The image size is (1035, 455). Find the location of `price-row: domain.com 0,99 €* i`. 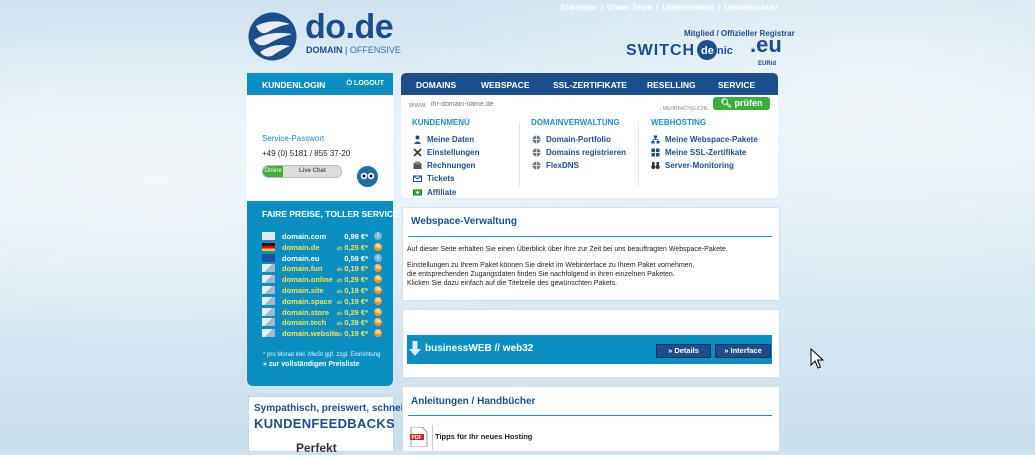

price-row: domain.com 0,99 €* i is located at coordinates (327, 236).